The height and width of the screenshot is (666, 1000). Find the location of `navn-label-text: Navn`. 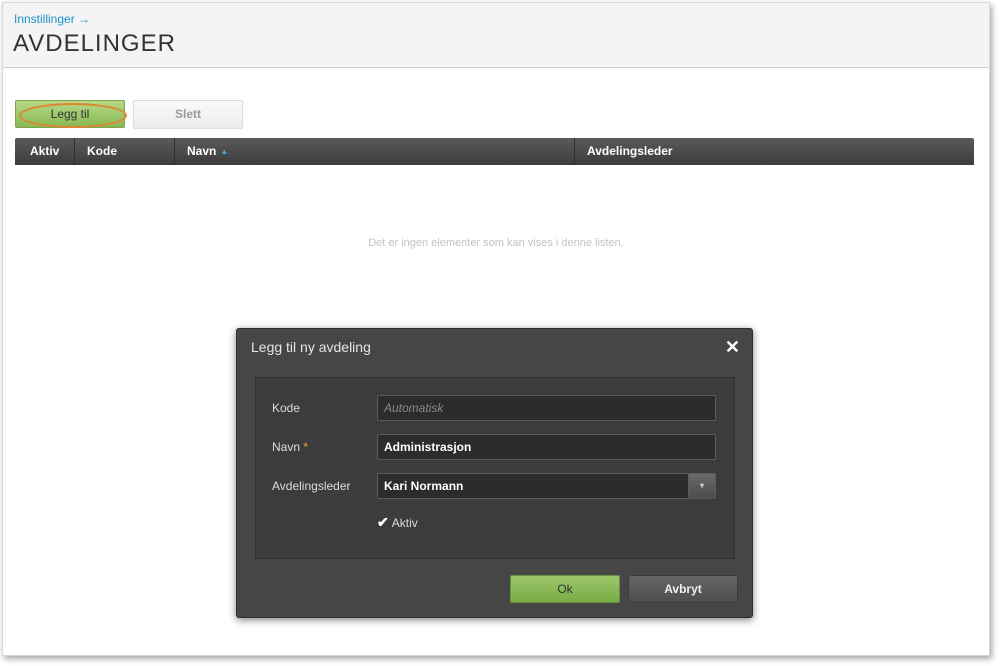

navn-label-text: Navn is located at coordinates (286, 447).